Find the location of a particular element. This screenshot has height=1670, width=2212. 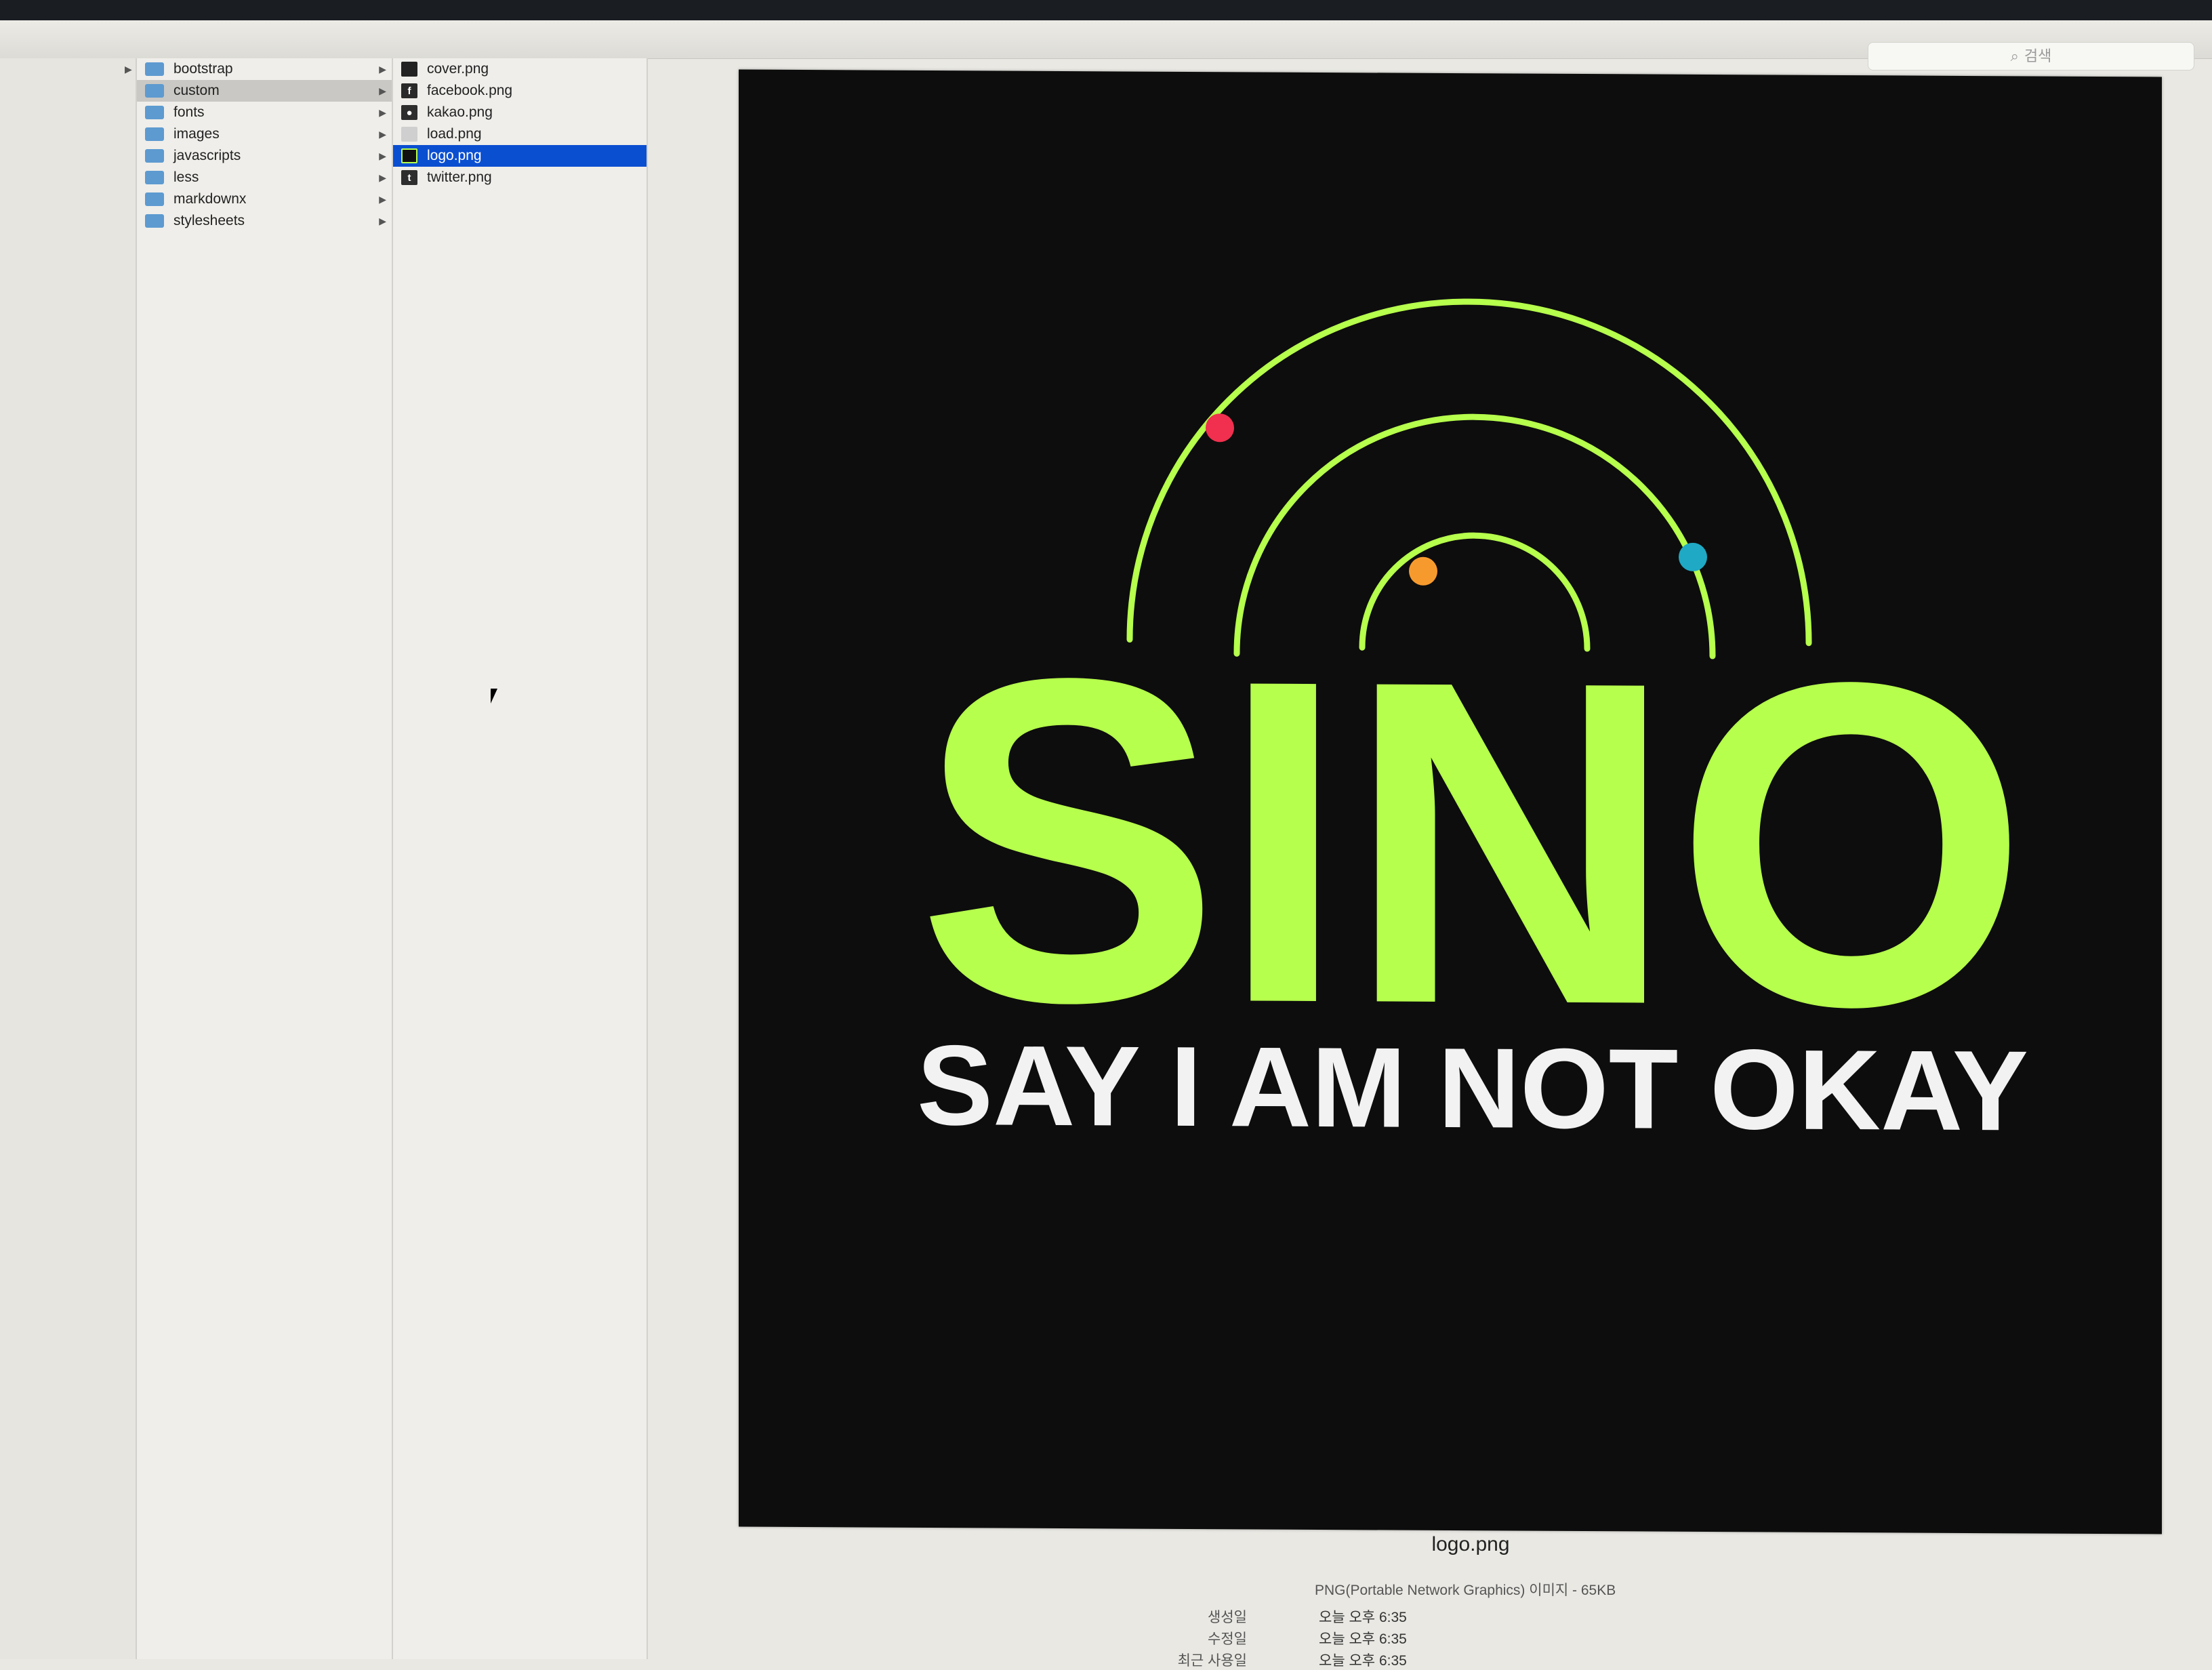

file-item-load: load.png is located at coordinates (520, 134).